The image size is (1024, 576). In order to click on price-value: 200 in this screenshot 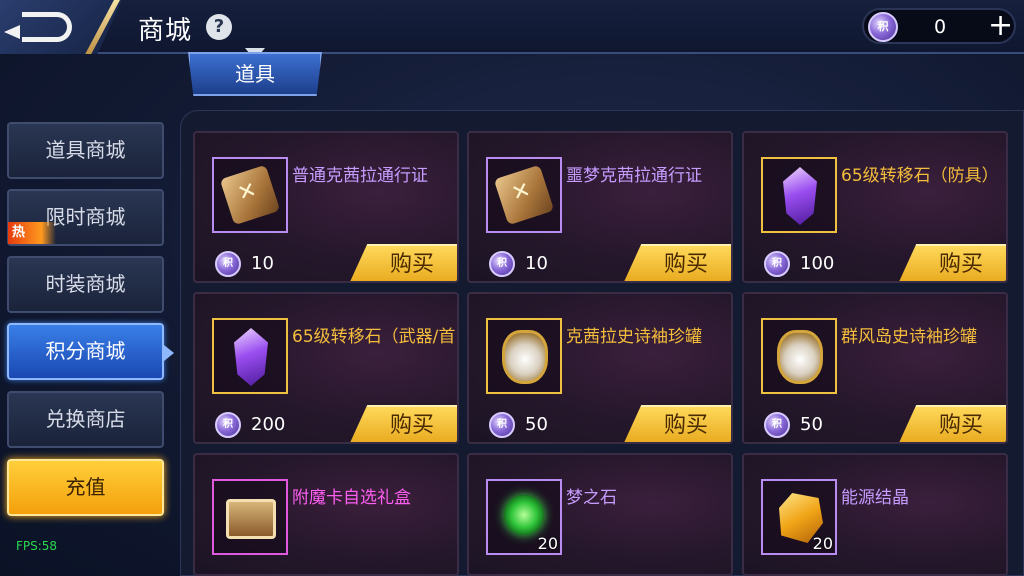, I will do `click(268, 424)`.